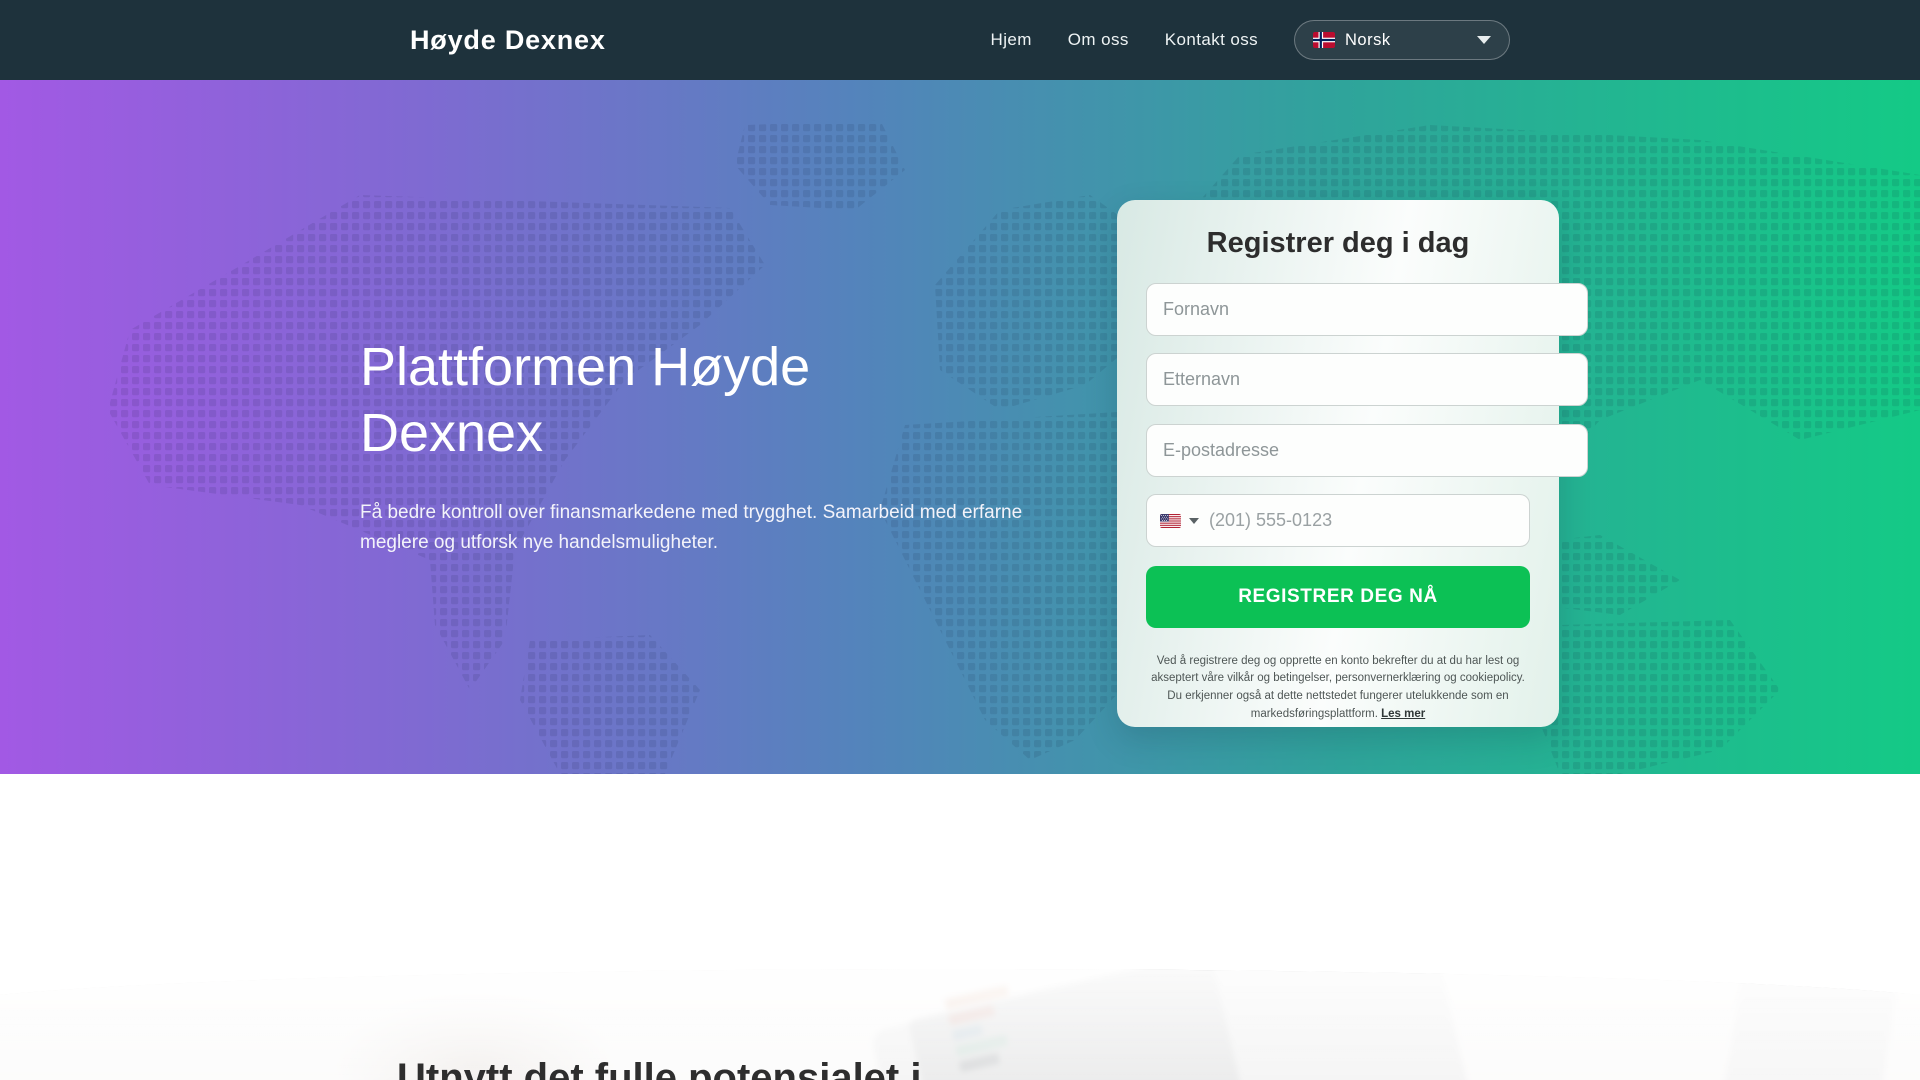 Image resolution: width=1920 pixels, height=1080 pixels. I want to click on white-overlay, so click(960, 1024).